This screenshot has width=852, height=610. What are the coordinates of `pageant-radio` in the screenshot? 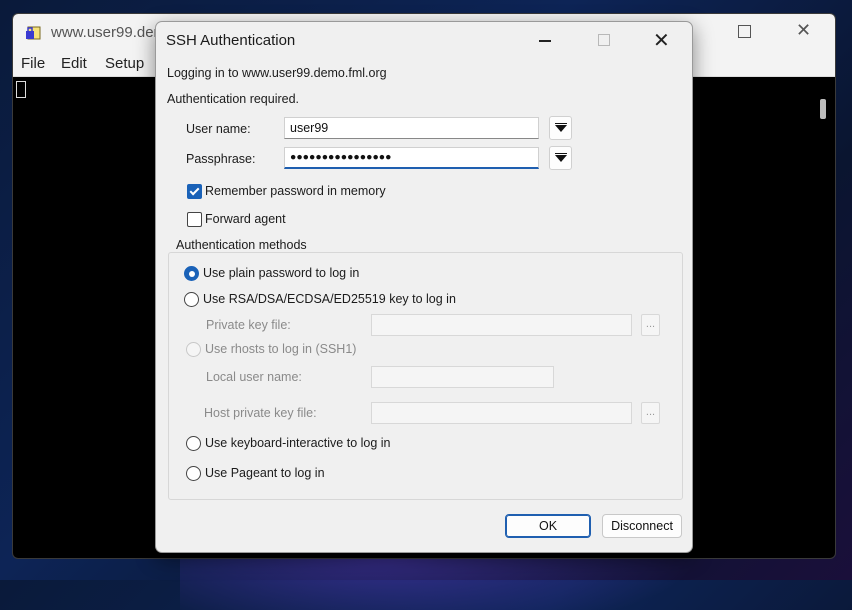 It's located at (193, 473).